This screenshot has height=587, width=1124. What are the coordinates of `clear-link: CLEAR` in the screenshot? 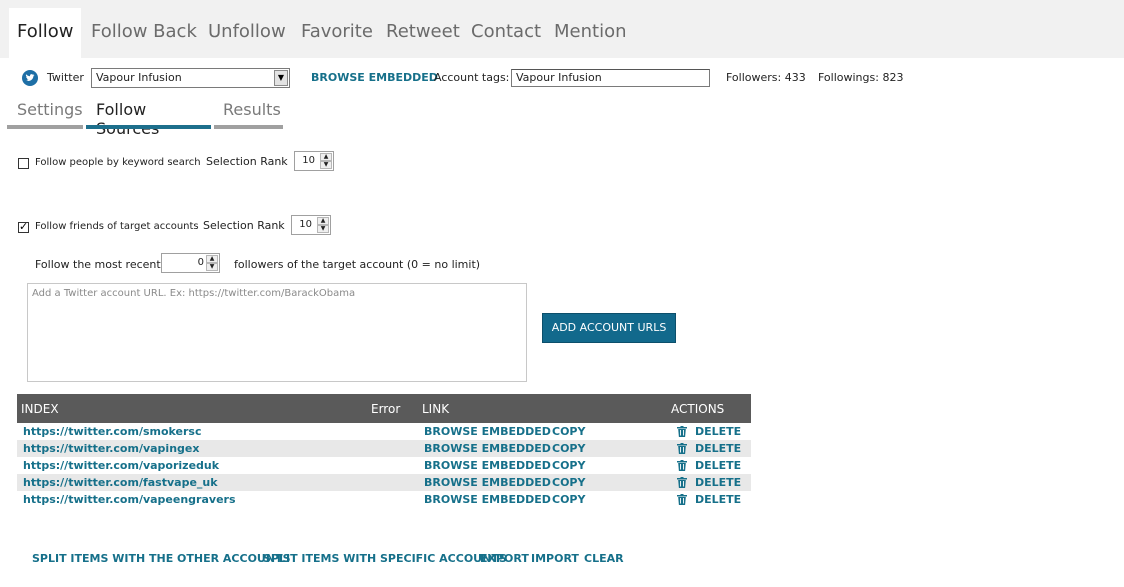 It's located at (604, 558).